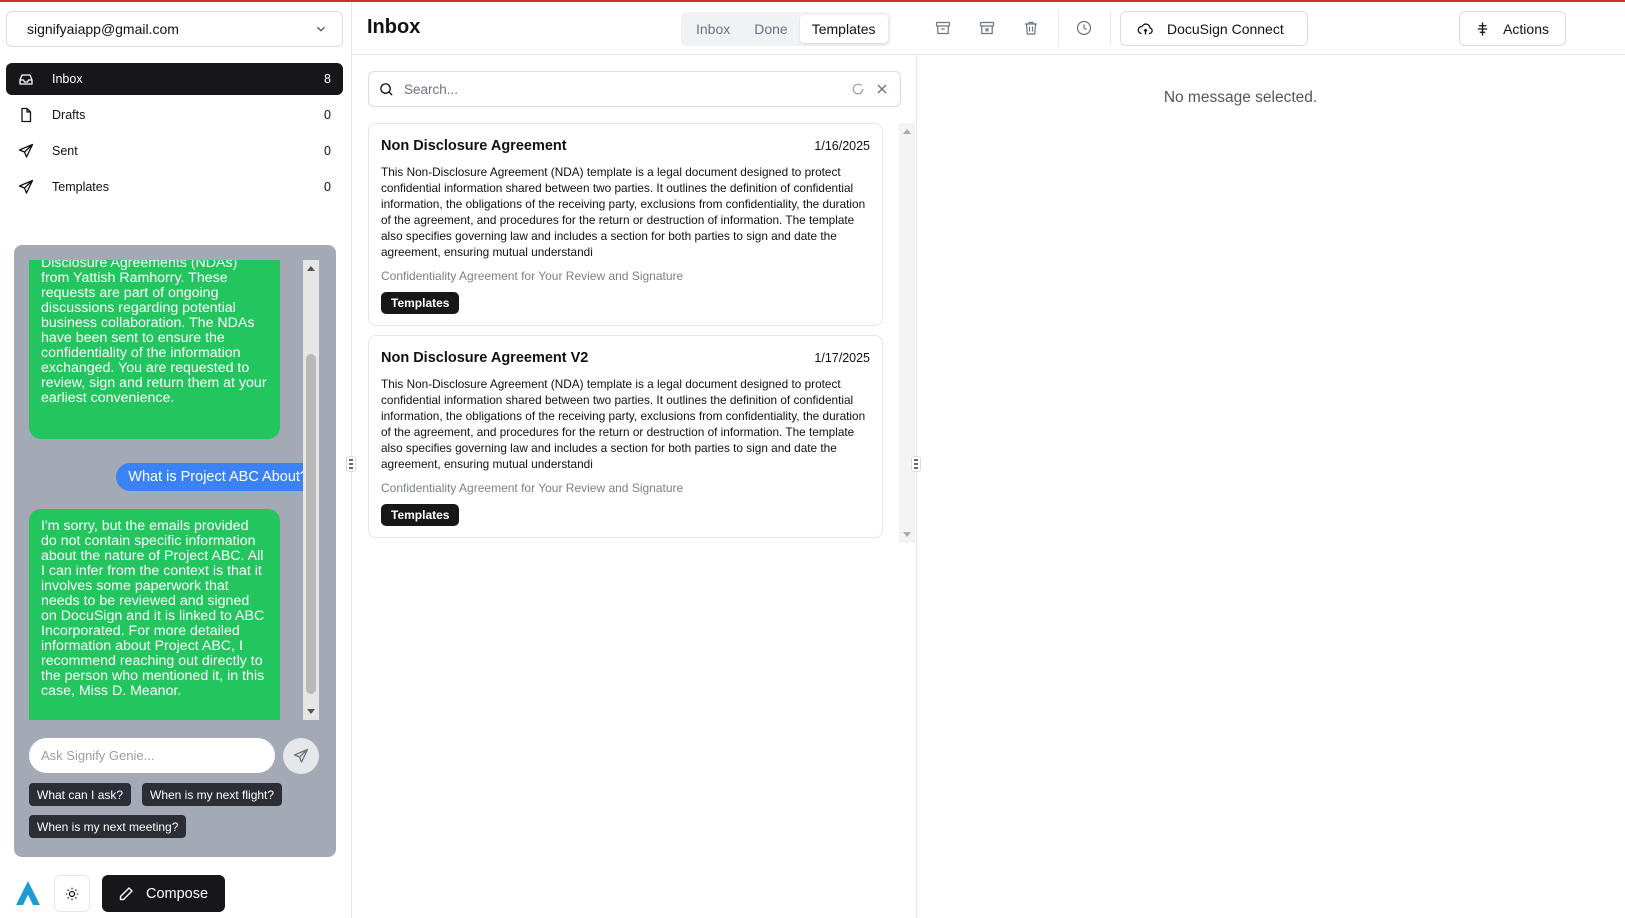  What do you see at coordinates (26, 115) in the screenshot?
I see `file-icon` at bounding box center [26, 115].